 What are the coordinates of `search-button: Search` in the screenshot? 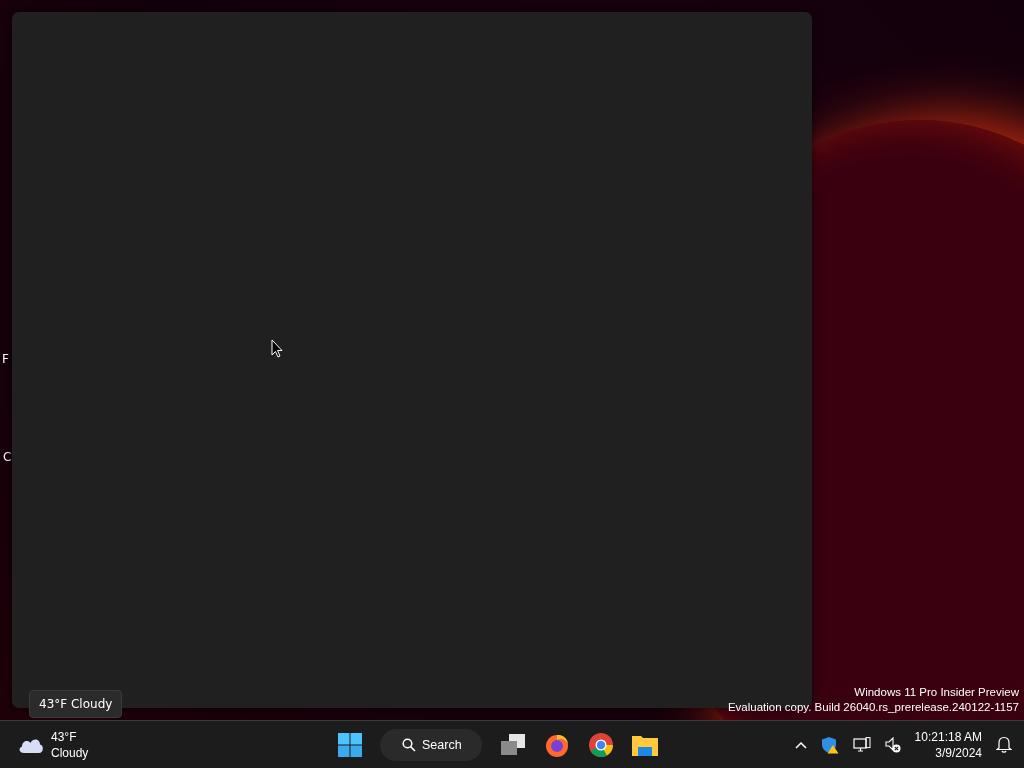 It's located at (431, 744).